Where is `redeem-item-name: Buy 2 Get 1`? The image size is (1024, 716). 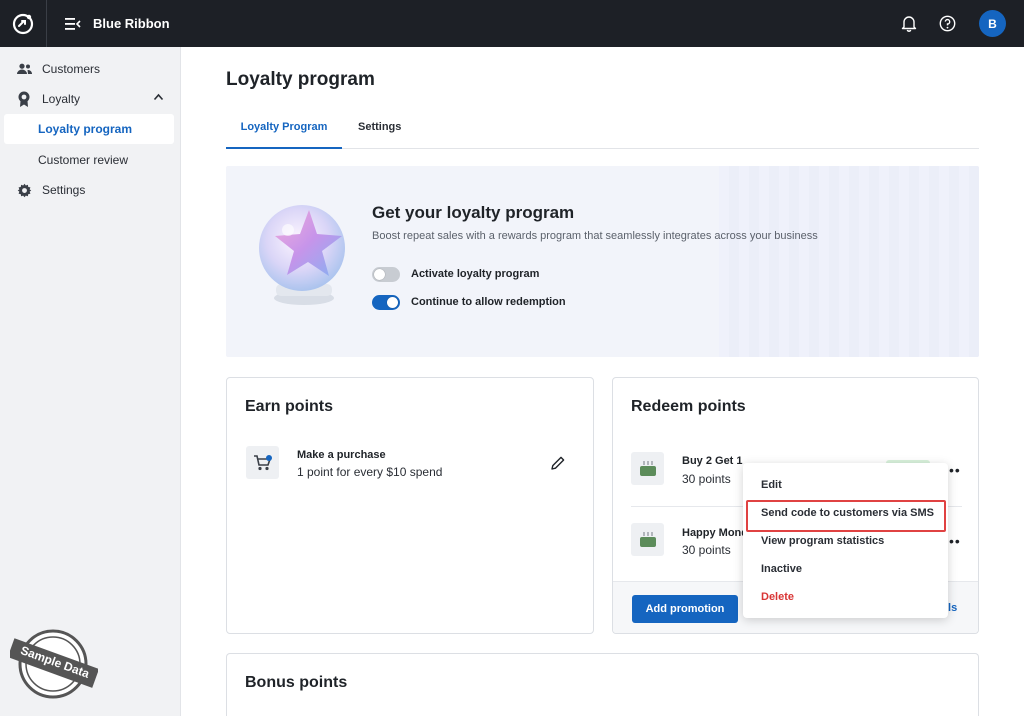 redeem-item-name: Buy 2 Get 1 is located at coordinates (712, 461).